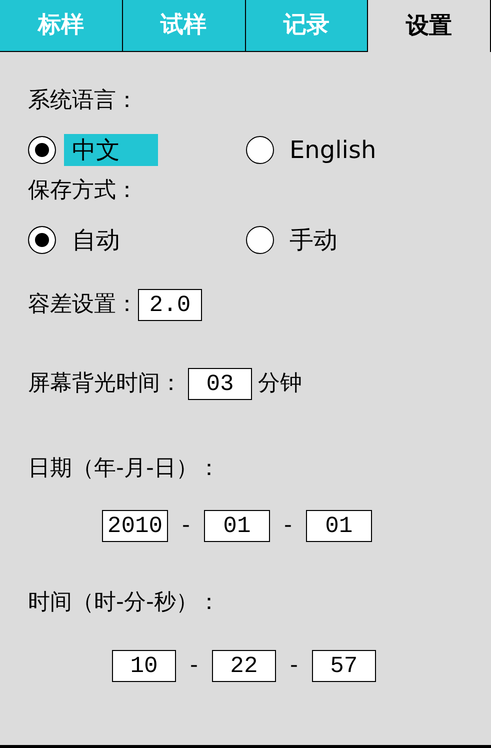 The image size is (491, 748). What do you see at coordinates (83, 191) in the screenshot?
I see `section-label: 保存方式：` at bounding box center [83, 191].